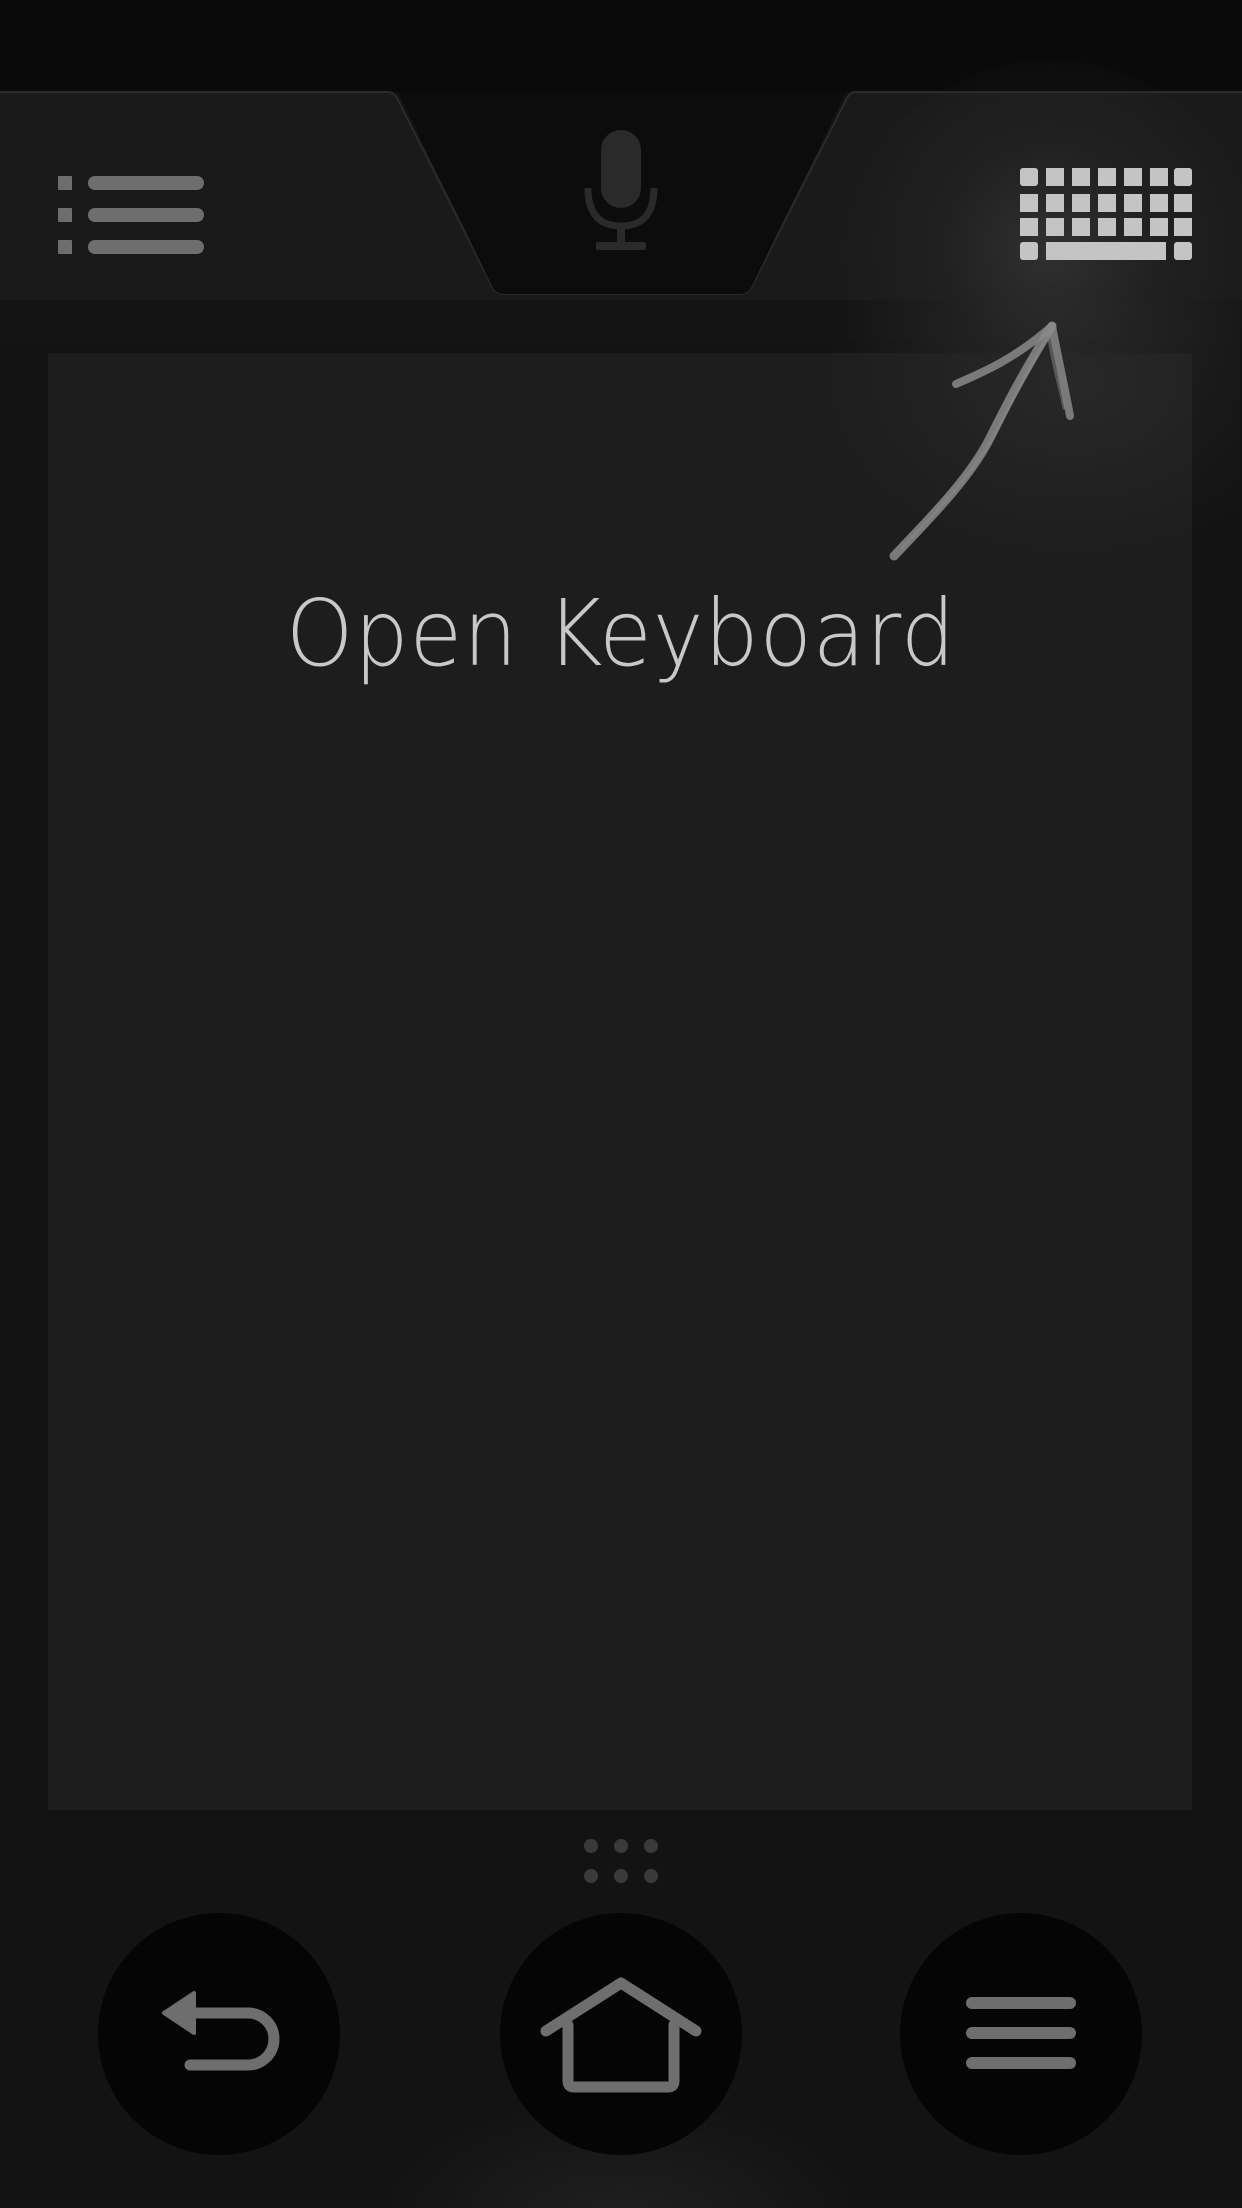 This screenshot has height=2208, width=1242. I want to click on menu-button, so click(1021, 2034).